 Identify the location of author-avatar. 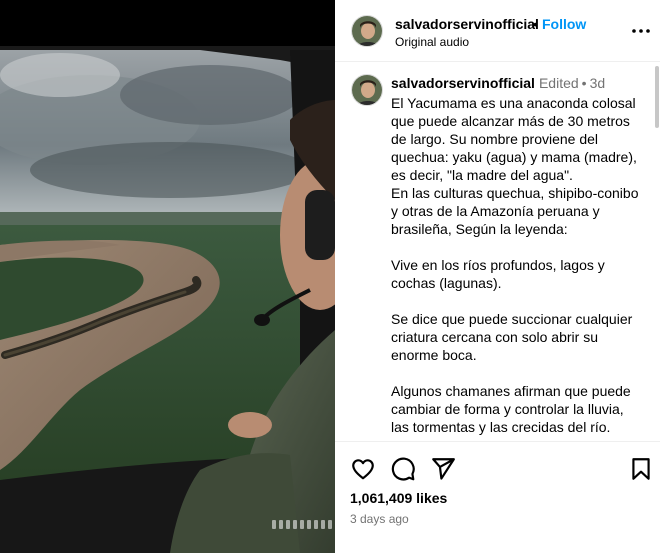
(367, 31).